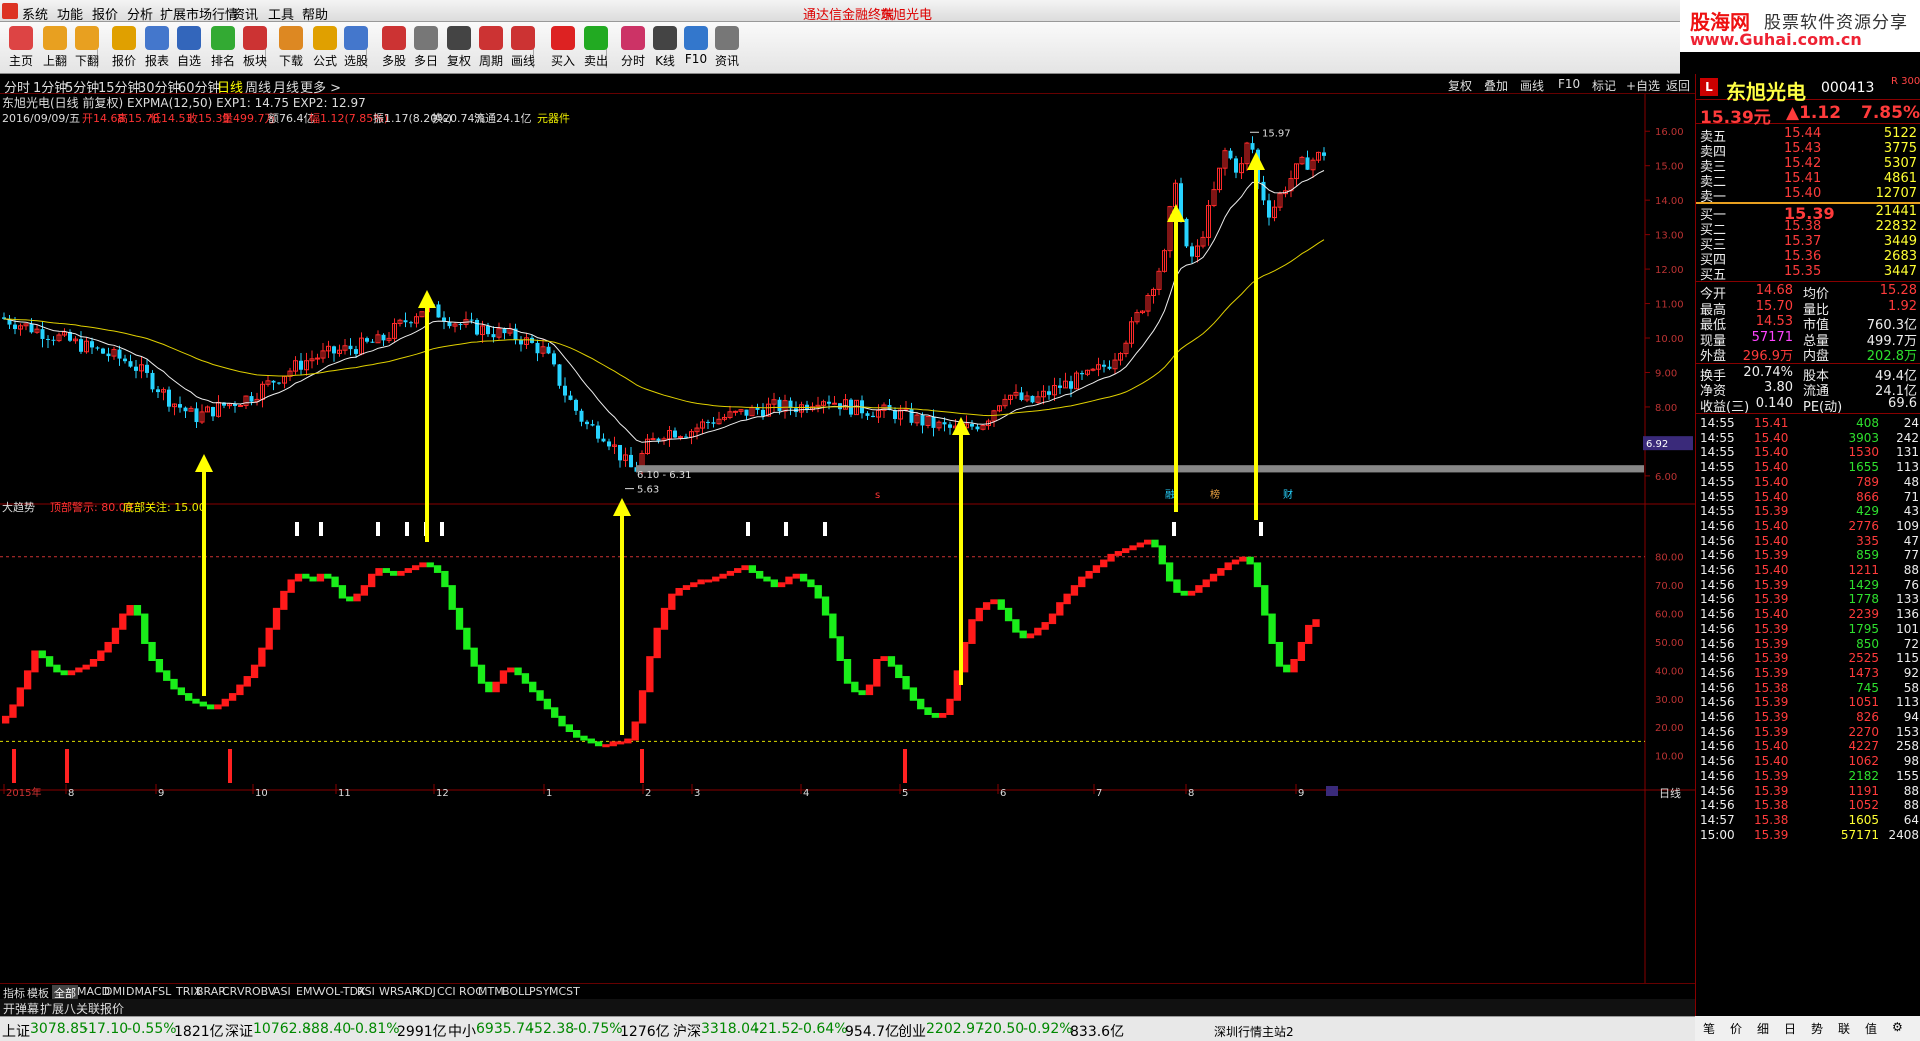  Describe the element at coordinates (245, 13) in the screenshot. I see `menu-news: 资讯` at that location.